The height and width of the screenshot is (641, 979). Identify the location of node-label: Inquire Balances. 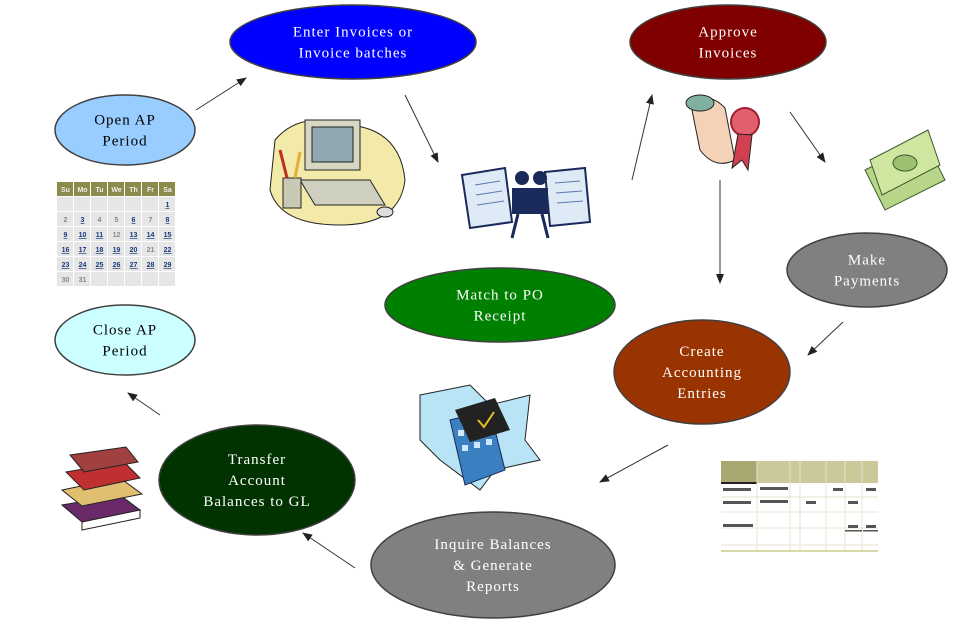
(492, 545).